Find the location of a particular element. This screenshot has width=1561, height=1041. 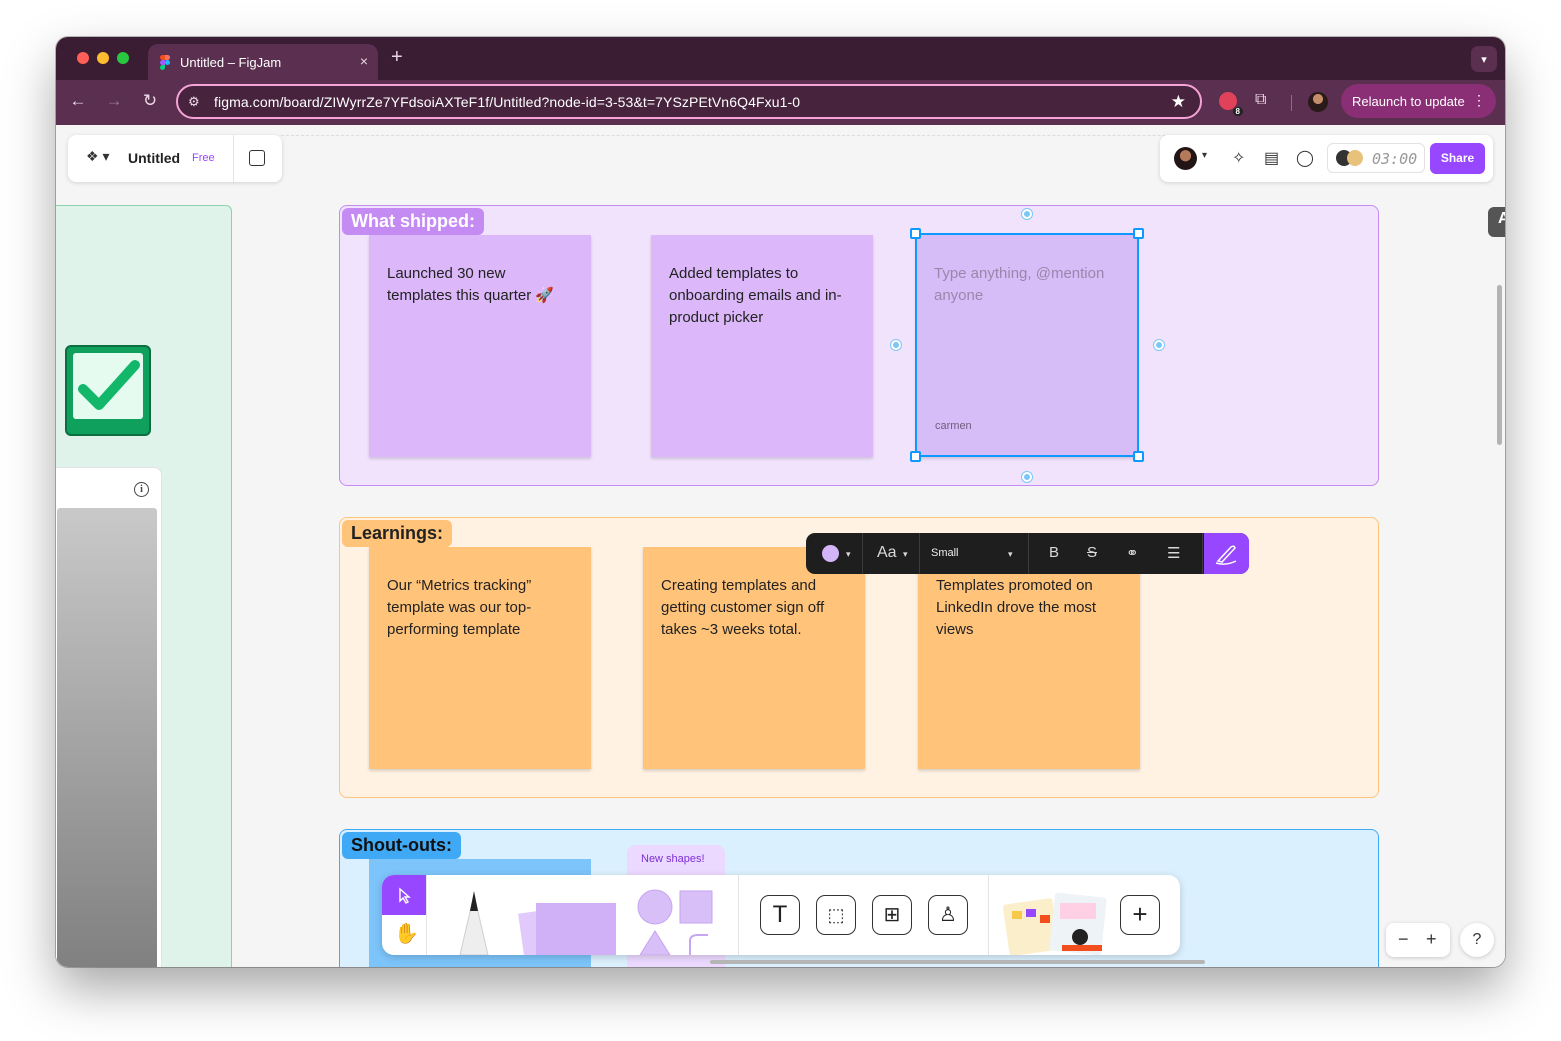

cursor-icon is located at coordinates (405, 895).